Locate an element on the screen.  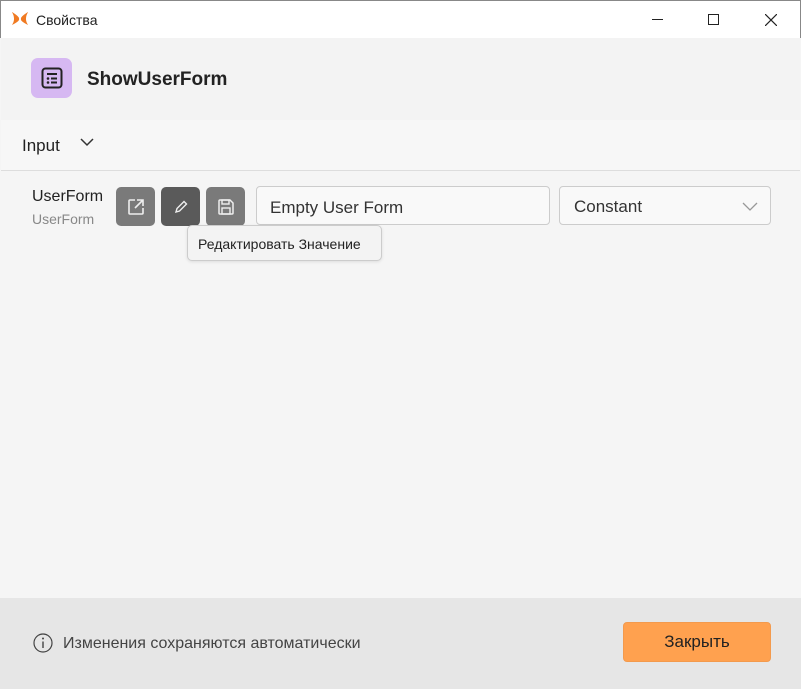
edit-value-button is located at coordinates (180, 206).